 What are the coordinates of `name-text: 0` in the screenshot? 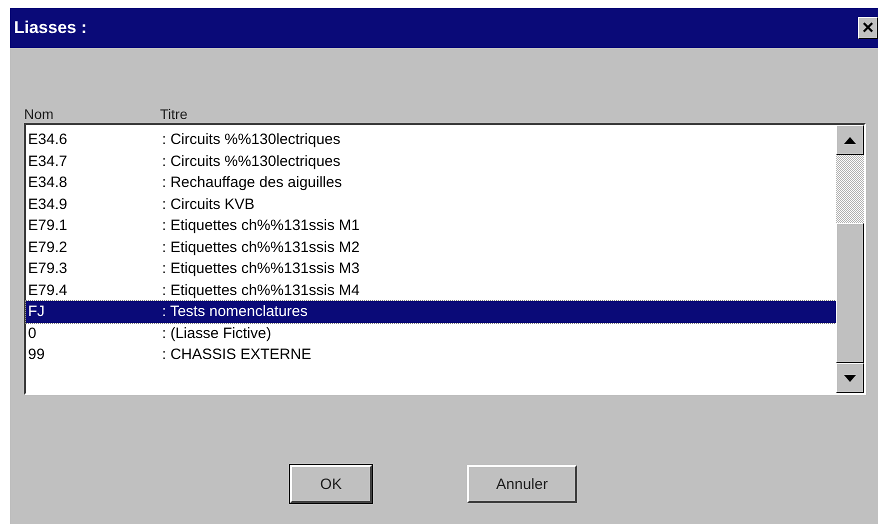 It's located at (33, 333).